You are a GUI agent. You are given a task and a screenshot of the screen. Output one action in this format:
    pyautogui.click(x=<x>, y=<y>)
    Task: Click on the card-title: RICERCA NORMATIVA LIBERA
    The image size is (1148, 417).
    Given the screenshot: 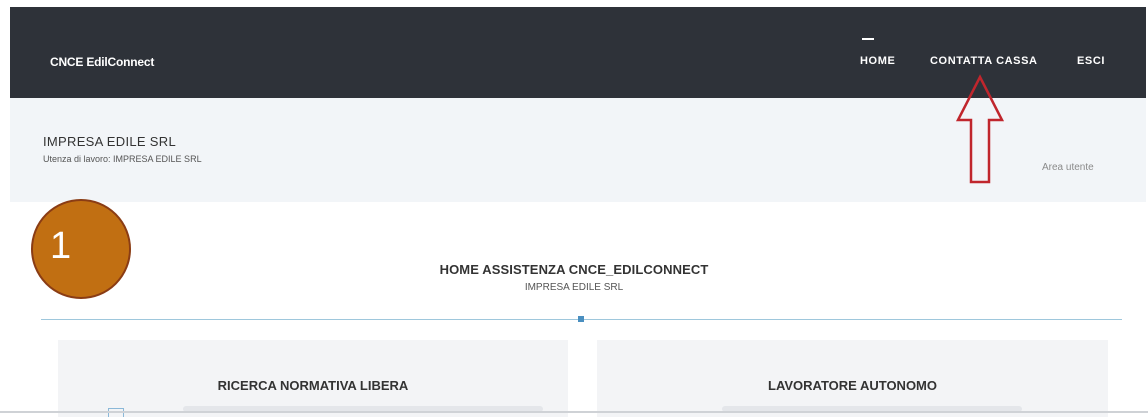 What is the action you would take?
    pyautogui.click(x=313, y=385)
    